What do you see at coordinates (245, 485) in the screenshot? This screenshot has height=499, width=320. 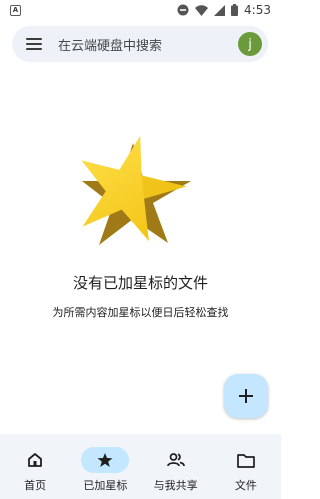 I see `nav-label-files: 文件` at bounding box center [245, 485].